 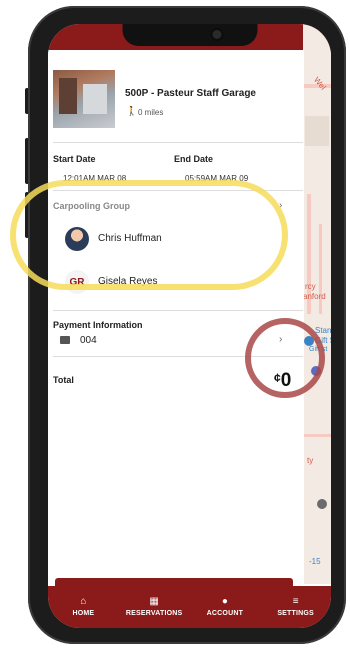 What do you see at coordinates (154, 613) in the screenshot?
I see `nav-label: RESERVATIONS` at bounding box center [154, 613].